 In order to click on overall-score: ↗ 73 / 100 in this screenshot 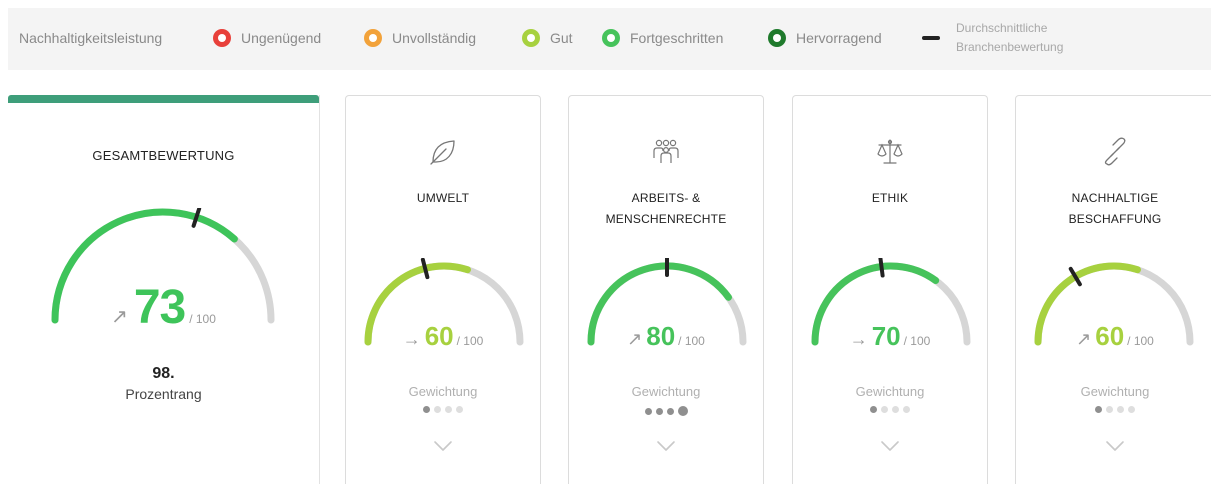, I will do `click(163, 307)`.